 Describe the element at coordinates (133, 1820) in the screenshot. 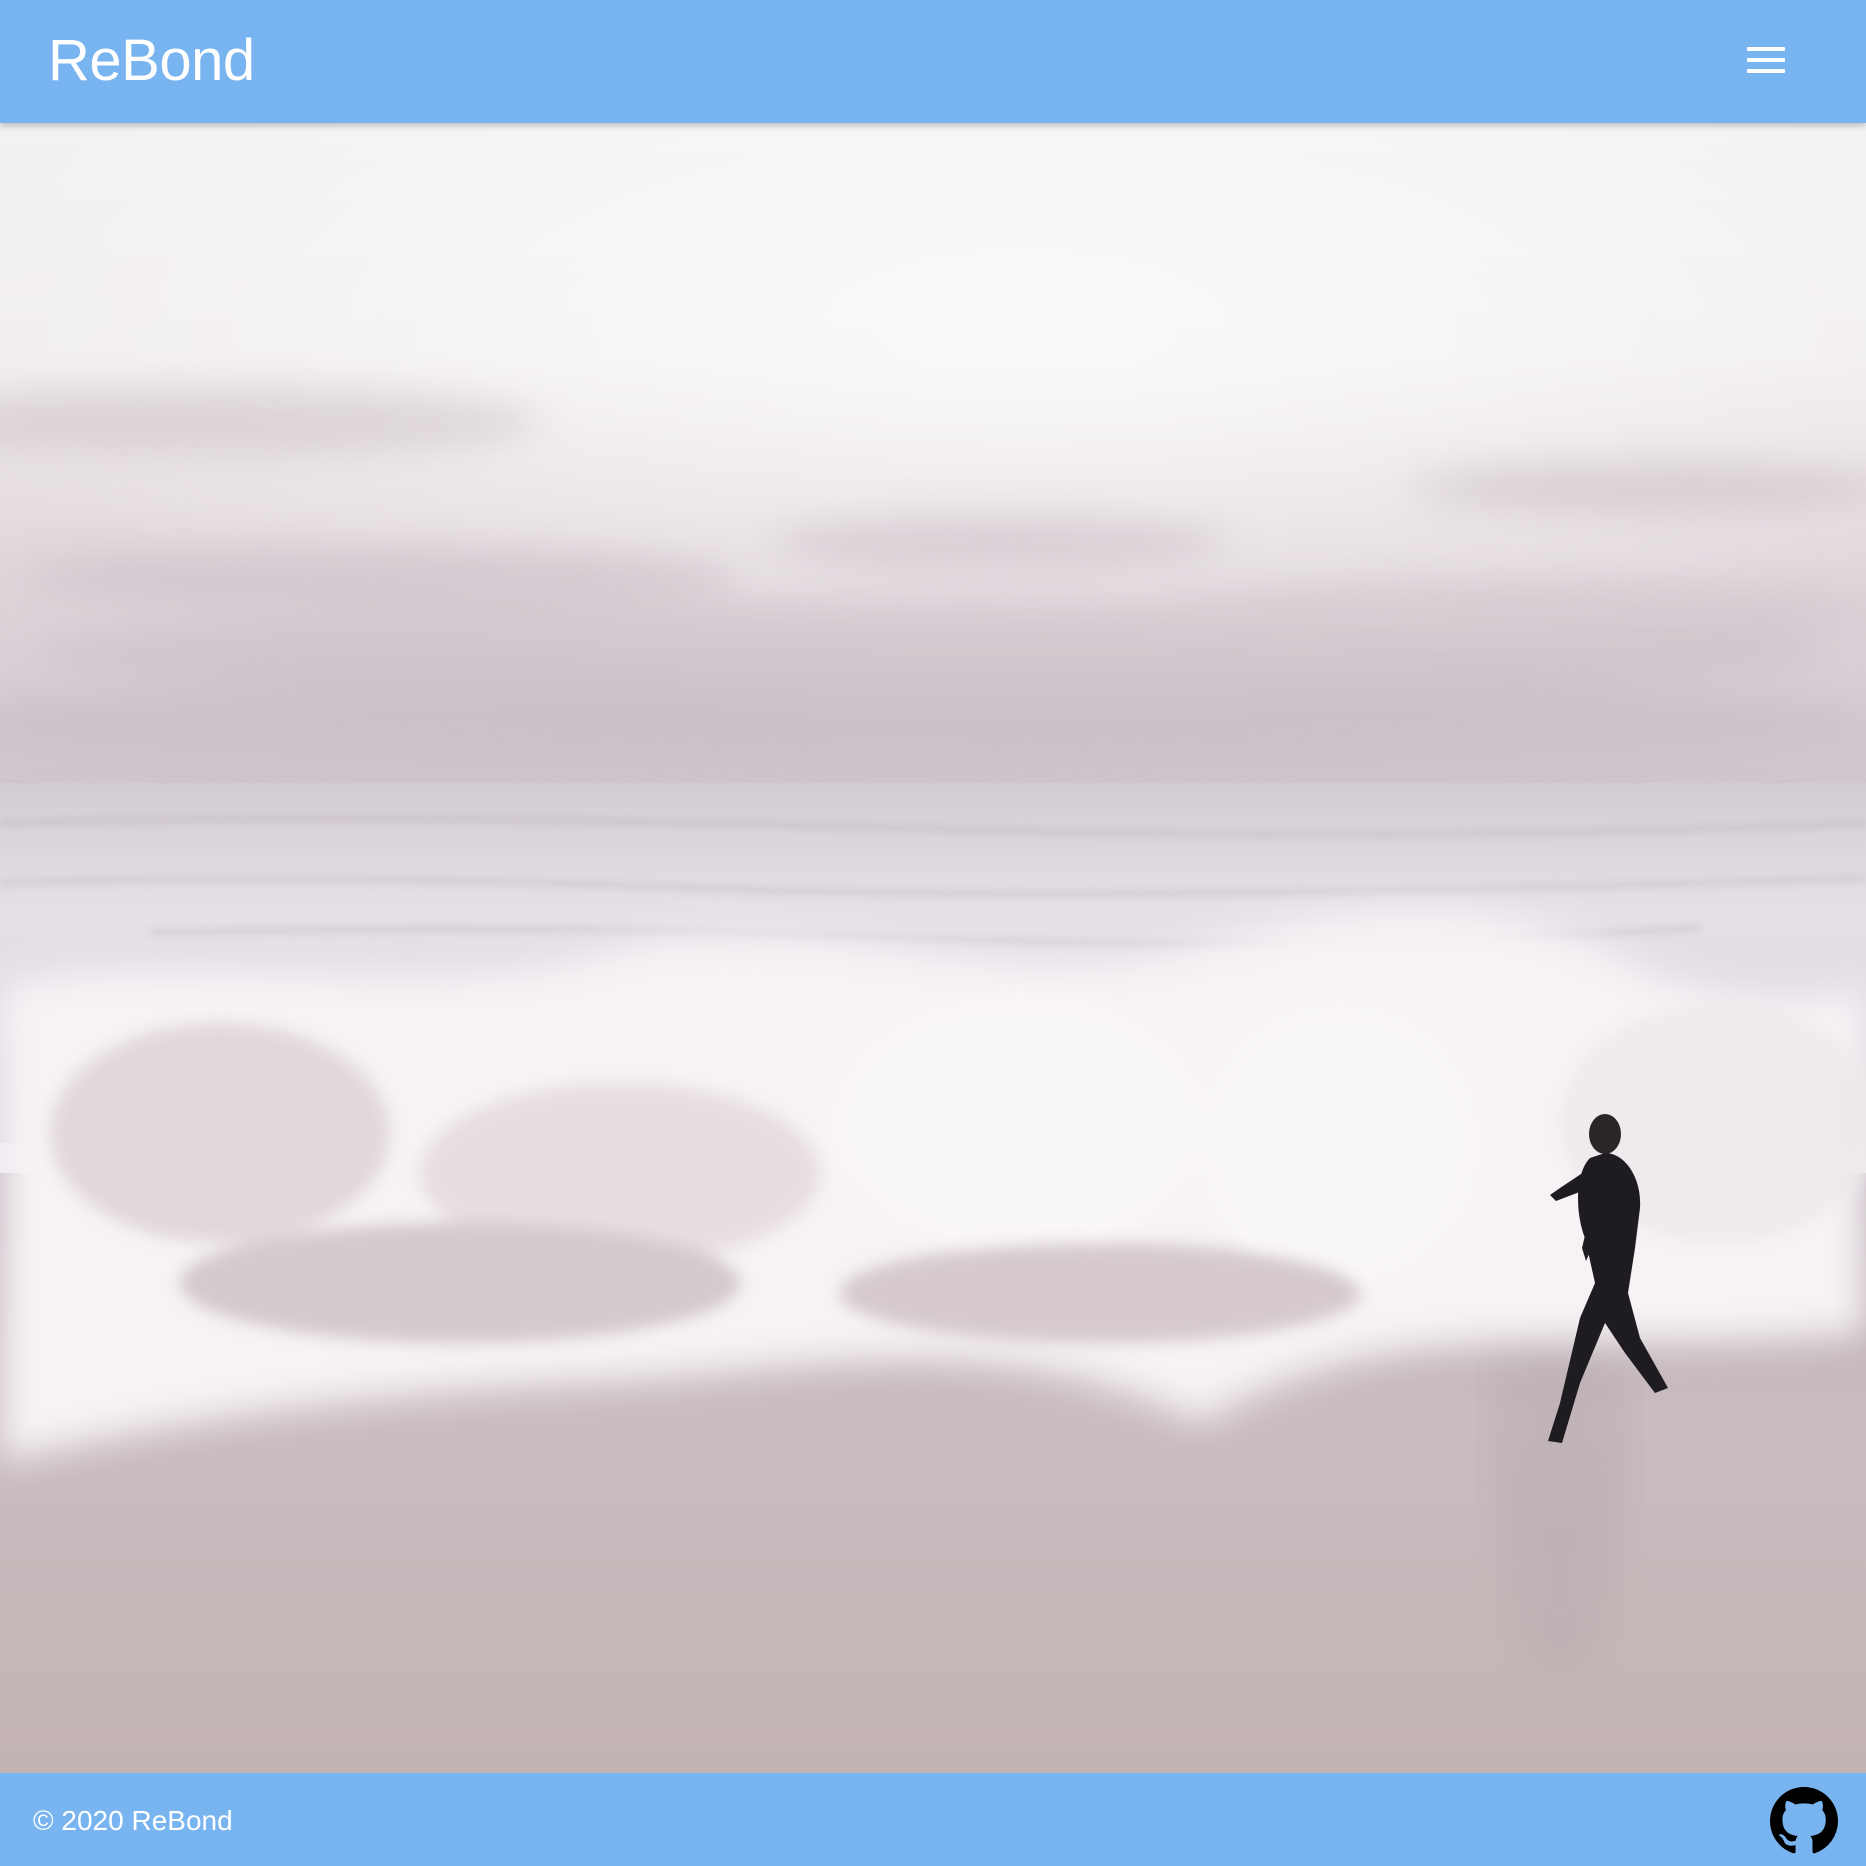

I see `copyright-text: © 2020 ReBond` at that location.